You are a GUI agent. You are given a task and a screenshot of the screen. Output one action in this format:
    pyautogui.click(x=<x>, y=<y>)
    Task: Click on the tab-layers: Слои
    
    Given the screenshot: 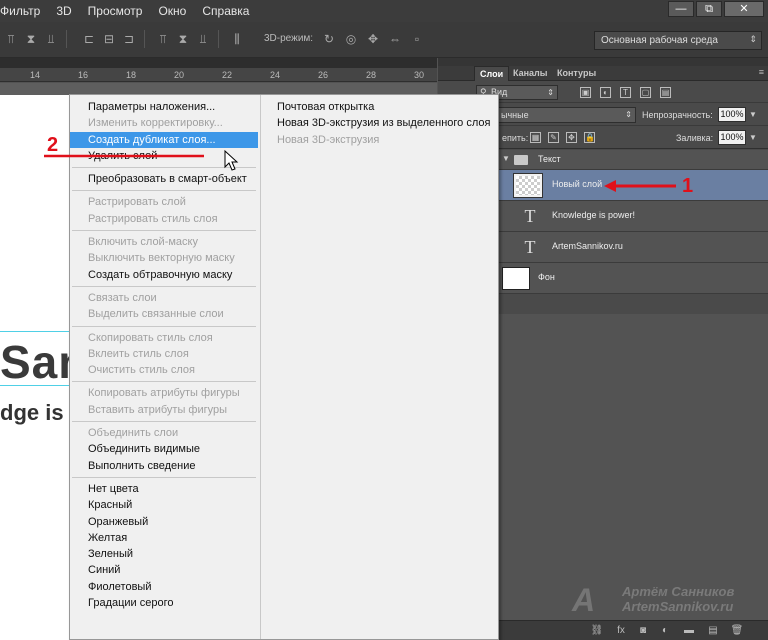 What is the action you would take?
    pyautogui.click(x=492, y=73)
    